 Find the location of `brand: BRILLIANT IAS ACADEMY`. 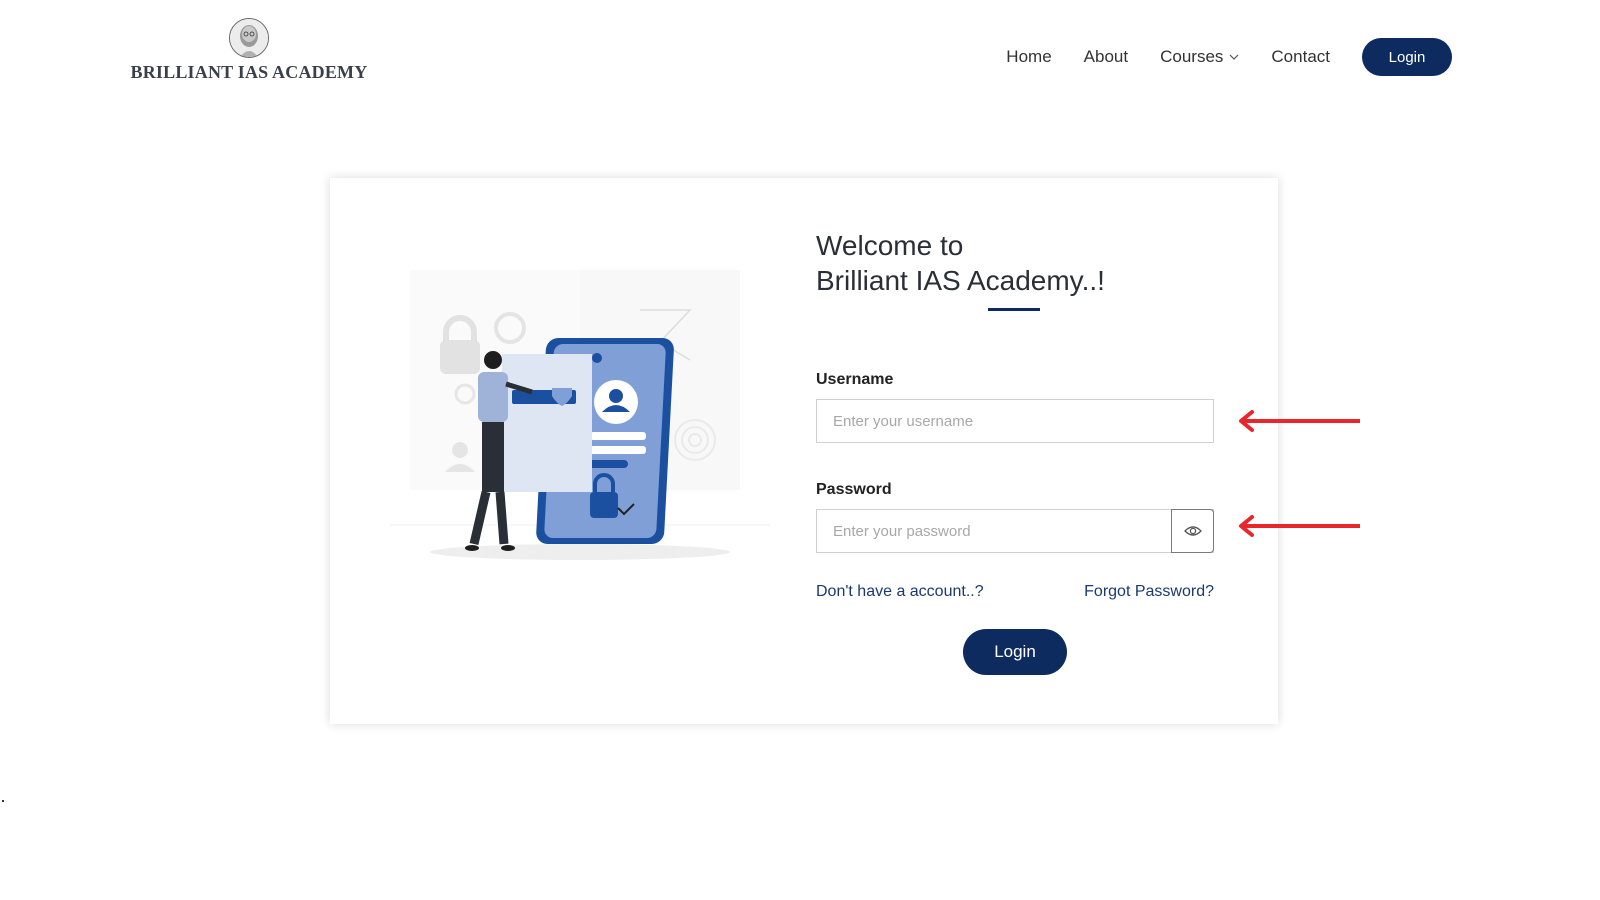

brand: BRILLIANT IAS ACADEMY is located at coordinates (249, 50).